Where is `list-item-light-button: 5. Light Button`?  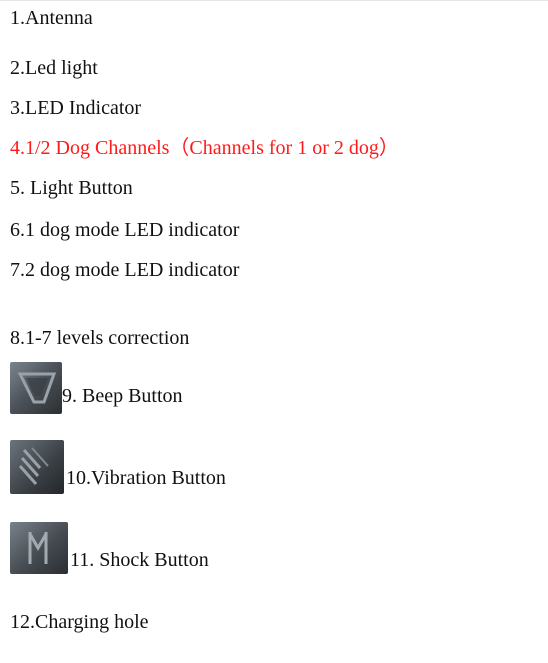
list-item-light-button: 5. Light Button is located at coordinates (71, 188).